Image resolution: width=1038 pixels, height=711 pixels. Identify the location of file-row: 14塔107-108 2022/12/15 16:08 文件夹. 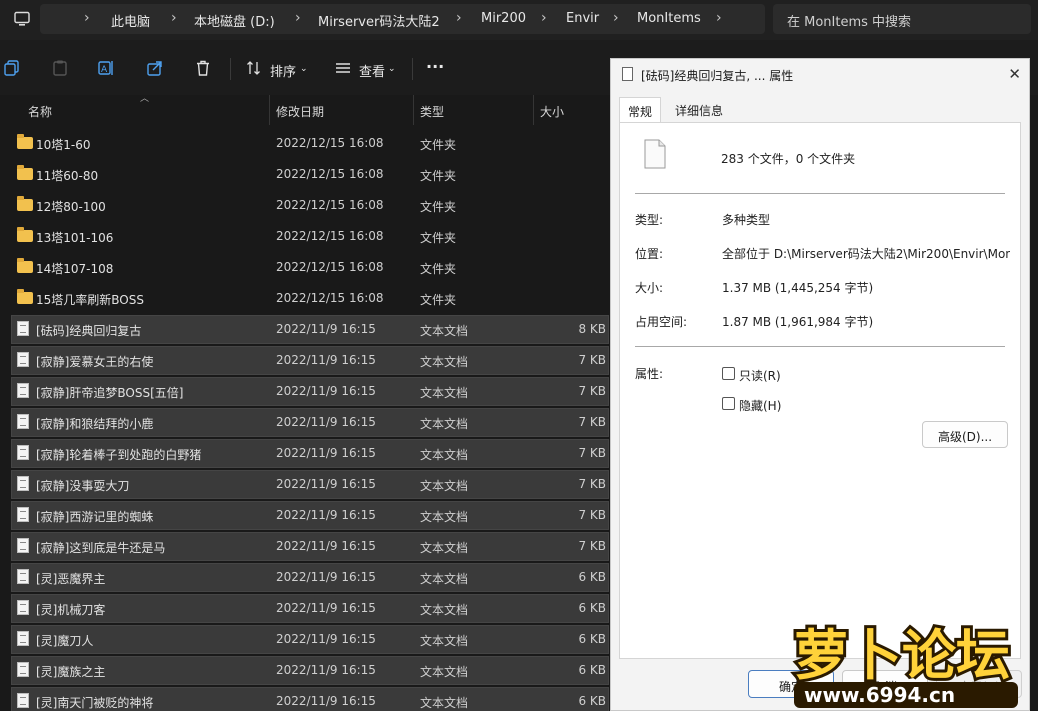
(305, 267).